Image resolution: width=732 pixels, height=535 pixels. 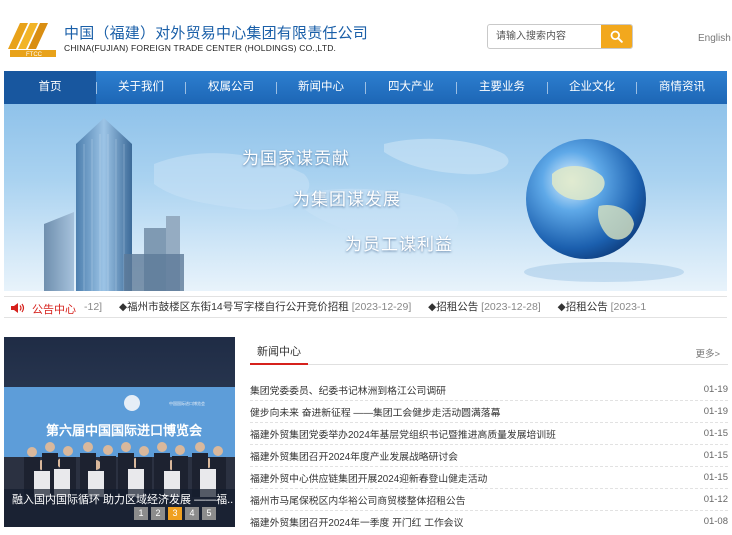 I want to click on news-panel-header: 新闻中心 更多>, so click(x=489, y=352).